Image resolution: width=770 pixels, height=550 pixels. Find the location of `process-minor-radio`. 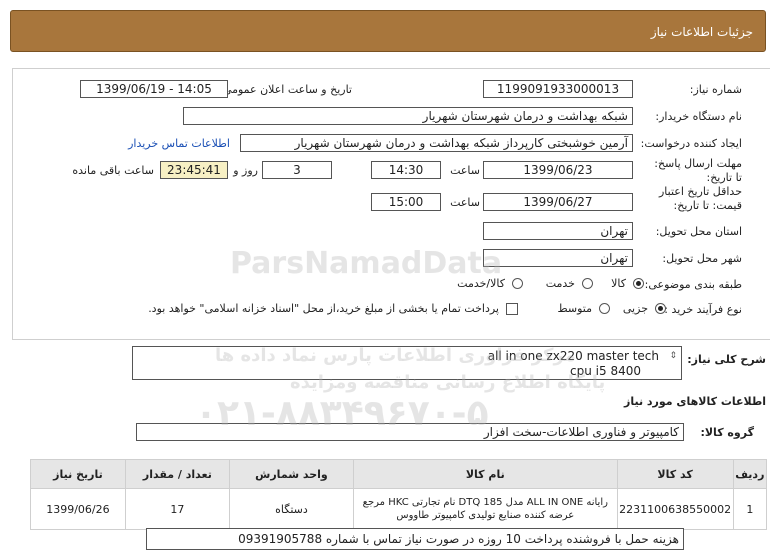

process-minor-radio is located at coordinates (660, 308).